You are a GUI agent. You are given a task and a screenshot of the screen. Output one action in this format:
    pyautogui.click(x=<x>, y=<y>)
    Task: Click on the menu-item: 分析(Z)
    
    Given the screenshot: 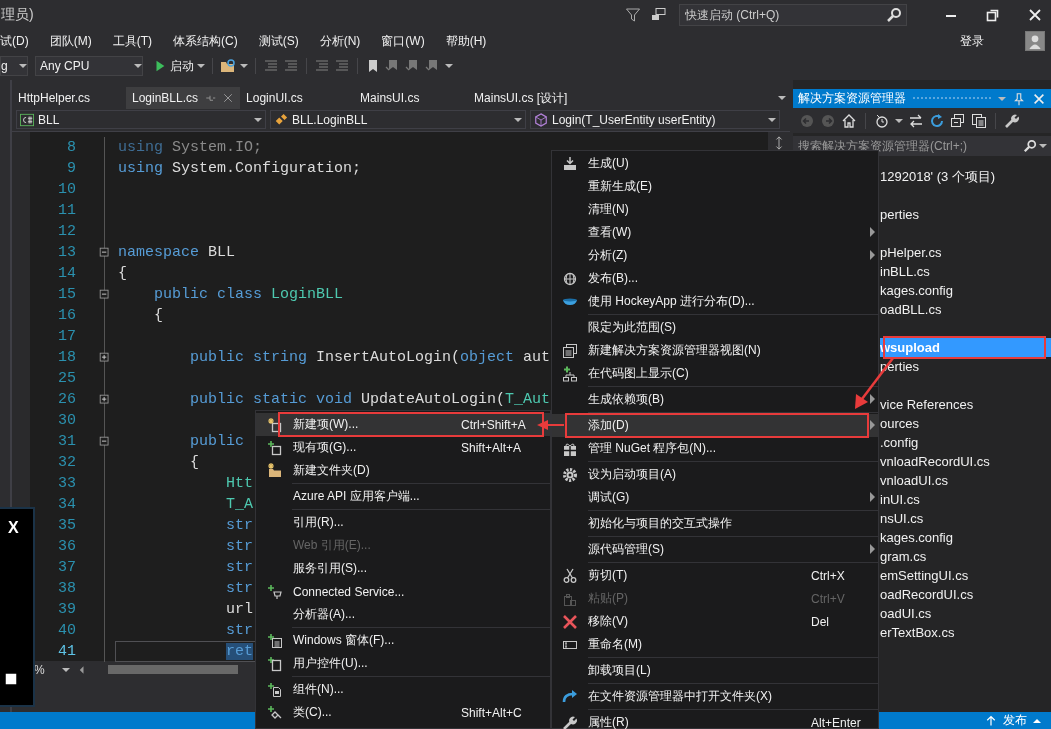 What is the action you would take?
    pyautogui.click(x=715, y=255)
    